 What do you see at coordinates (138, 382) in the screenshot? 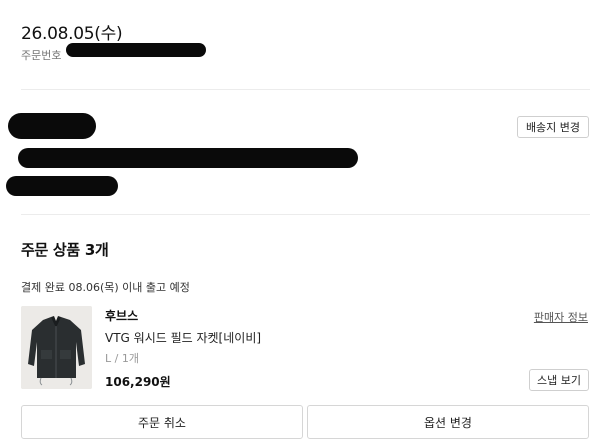
I see `product-price: 106,290원` at bounding box center [138, 382].